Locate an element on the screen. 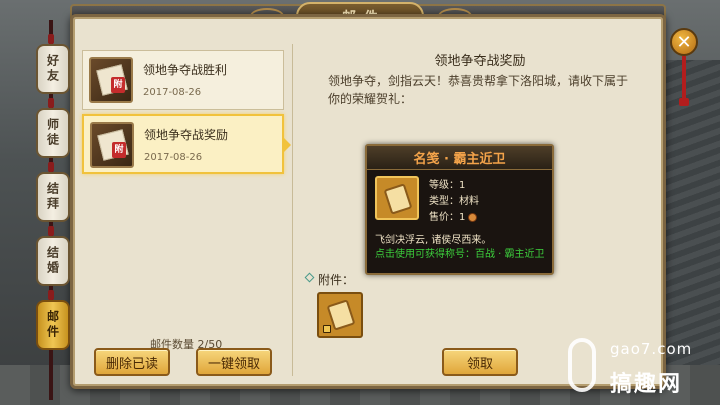 Image resolution: width=720 pixels, height=405 pixels. mail-title: 领地争夺战胜利 is located at coordinates (185, 70).